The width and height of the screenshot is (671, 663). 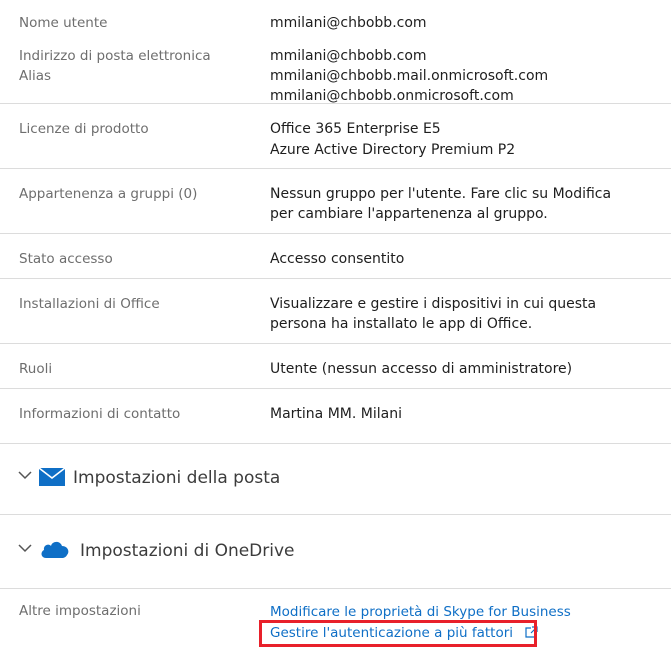 I want to click on alias-value: mmilani@chbobb.mail.onmicrosoft.com, so click(x=409, y=76).